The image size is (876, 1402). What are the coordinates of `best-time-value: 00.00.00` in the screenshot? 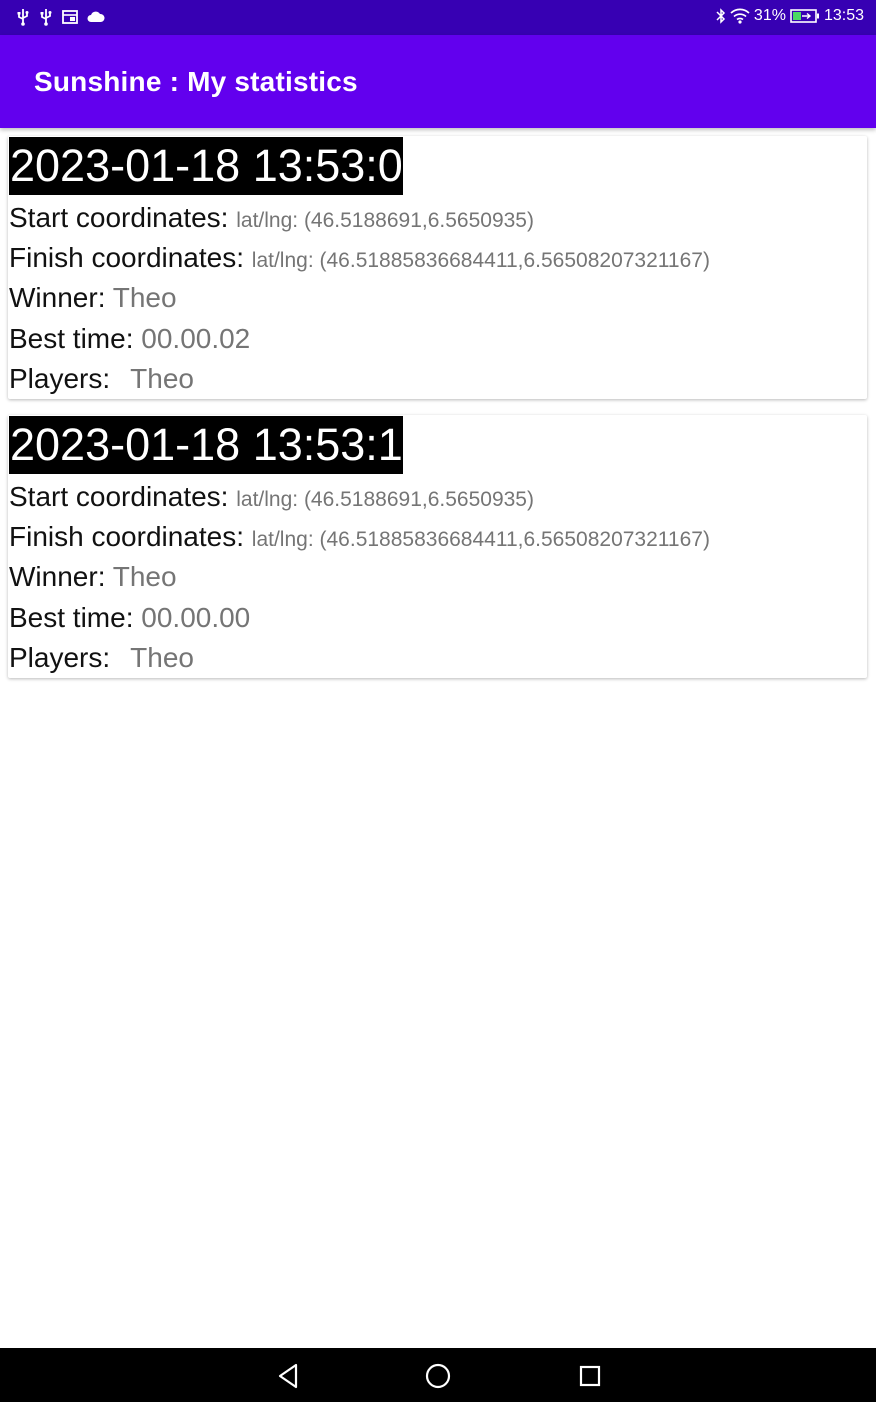 It's located at (196, 617).